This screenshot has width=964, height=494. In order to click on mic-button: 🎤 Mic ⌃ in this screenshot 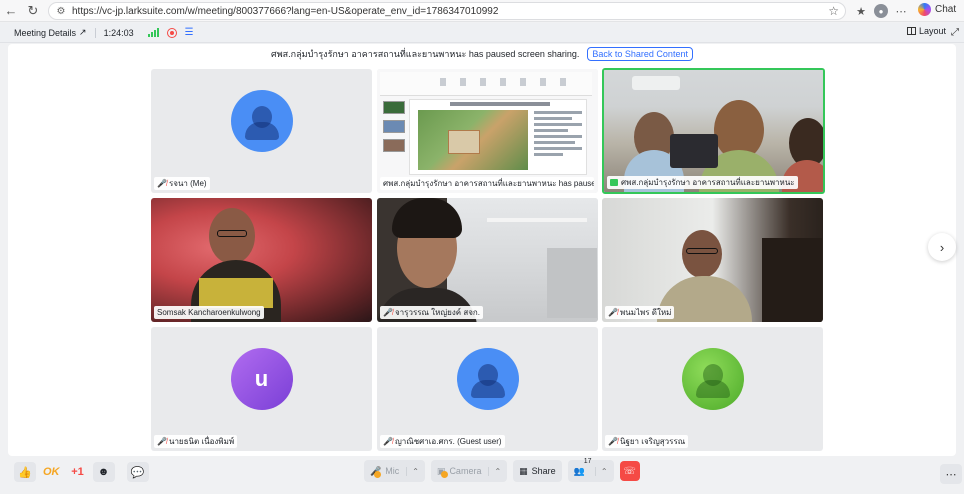, I will do `click(394, 471)`.